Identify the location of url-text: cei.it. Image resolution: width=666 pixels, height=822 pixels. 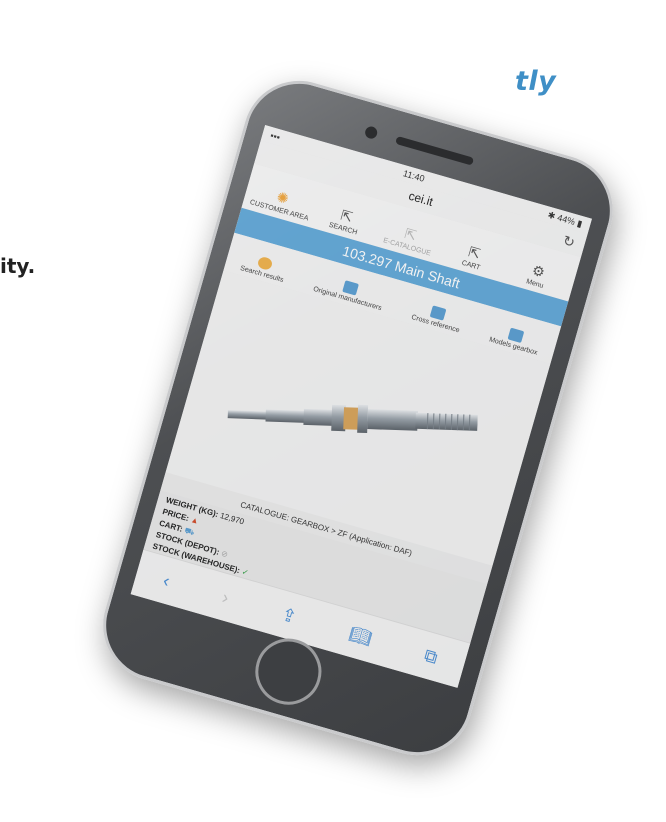
(421, 198).